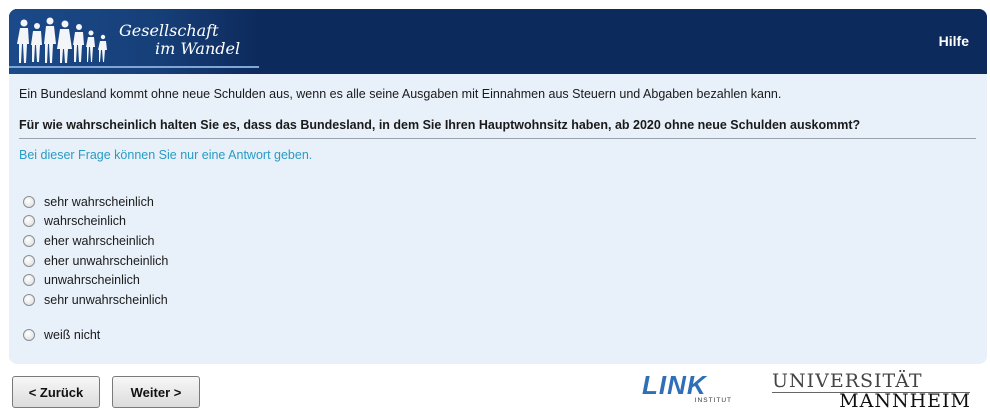 The height and width of the screenshot is (412, 990). What do you see at coordinates (134, 67) in the screenshot?
I see `brand-underline` at bounding box center [134, 67].